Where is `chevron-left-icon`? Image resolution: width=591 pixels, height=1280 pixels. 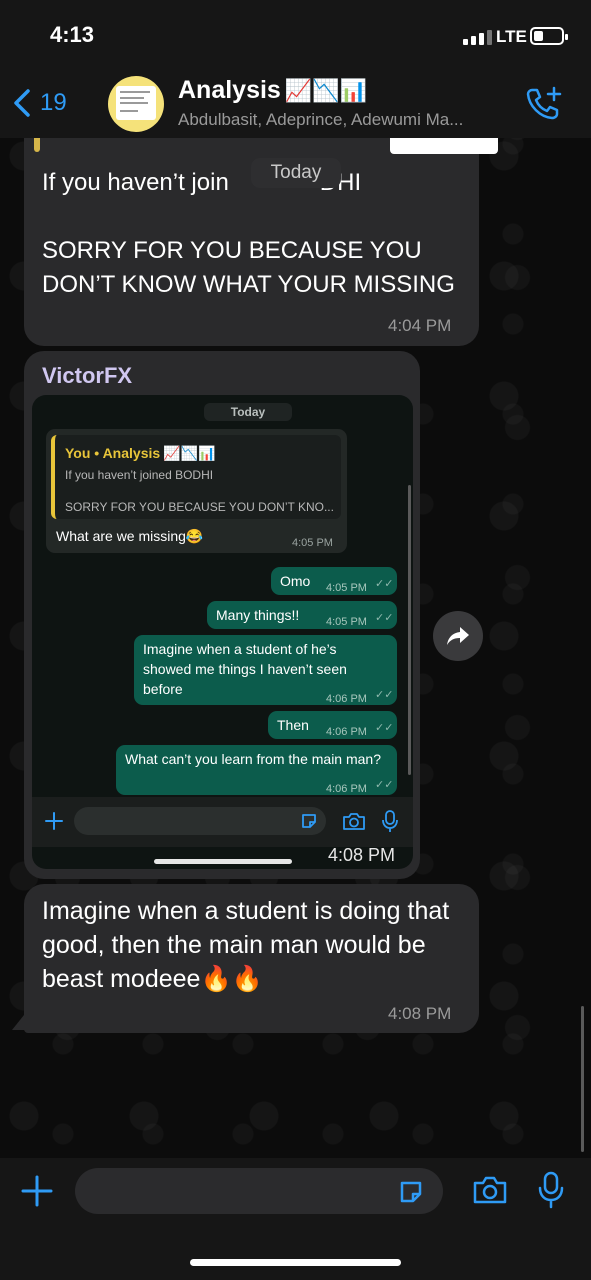 chevron-left-icon is located at coordinates (22, 103).